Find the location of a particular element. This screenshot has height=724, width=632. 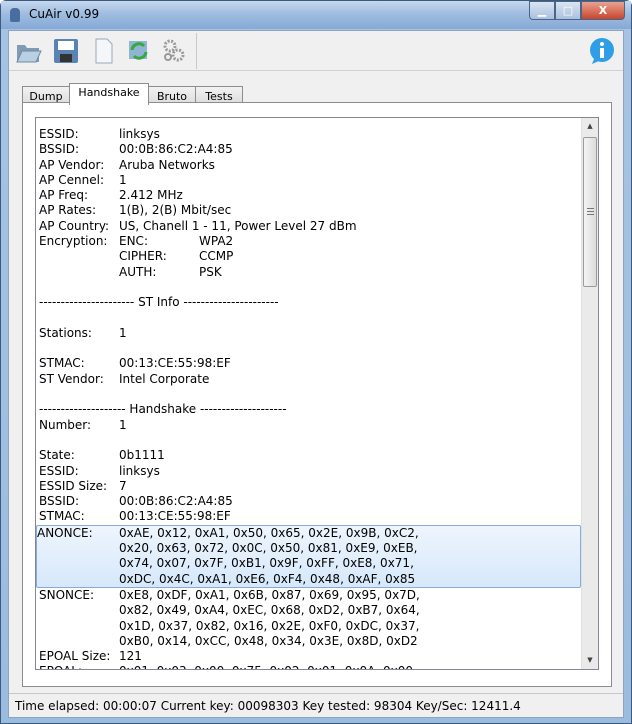

field-label: Encryption: is located at coordinates (73, 241).